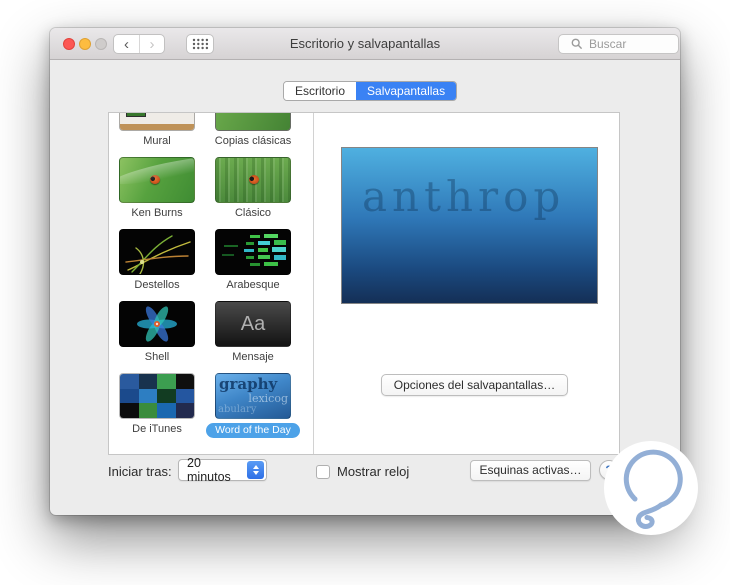  What do you see at coordinates (469, 225) in the screenshot?
I see `screensaver-preview: anthrop` at bounding box center [469, 225].